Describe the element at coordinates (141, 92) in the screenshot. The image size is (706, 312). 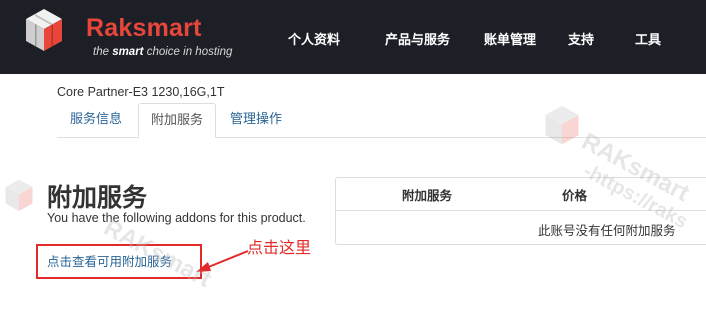
I see `product-name: Core Partner-E3 1230,16G,1T` at that location.